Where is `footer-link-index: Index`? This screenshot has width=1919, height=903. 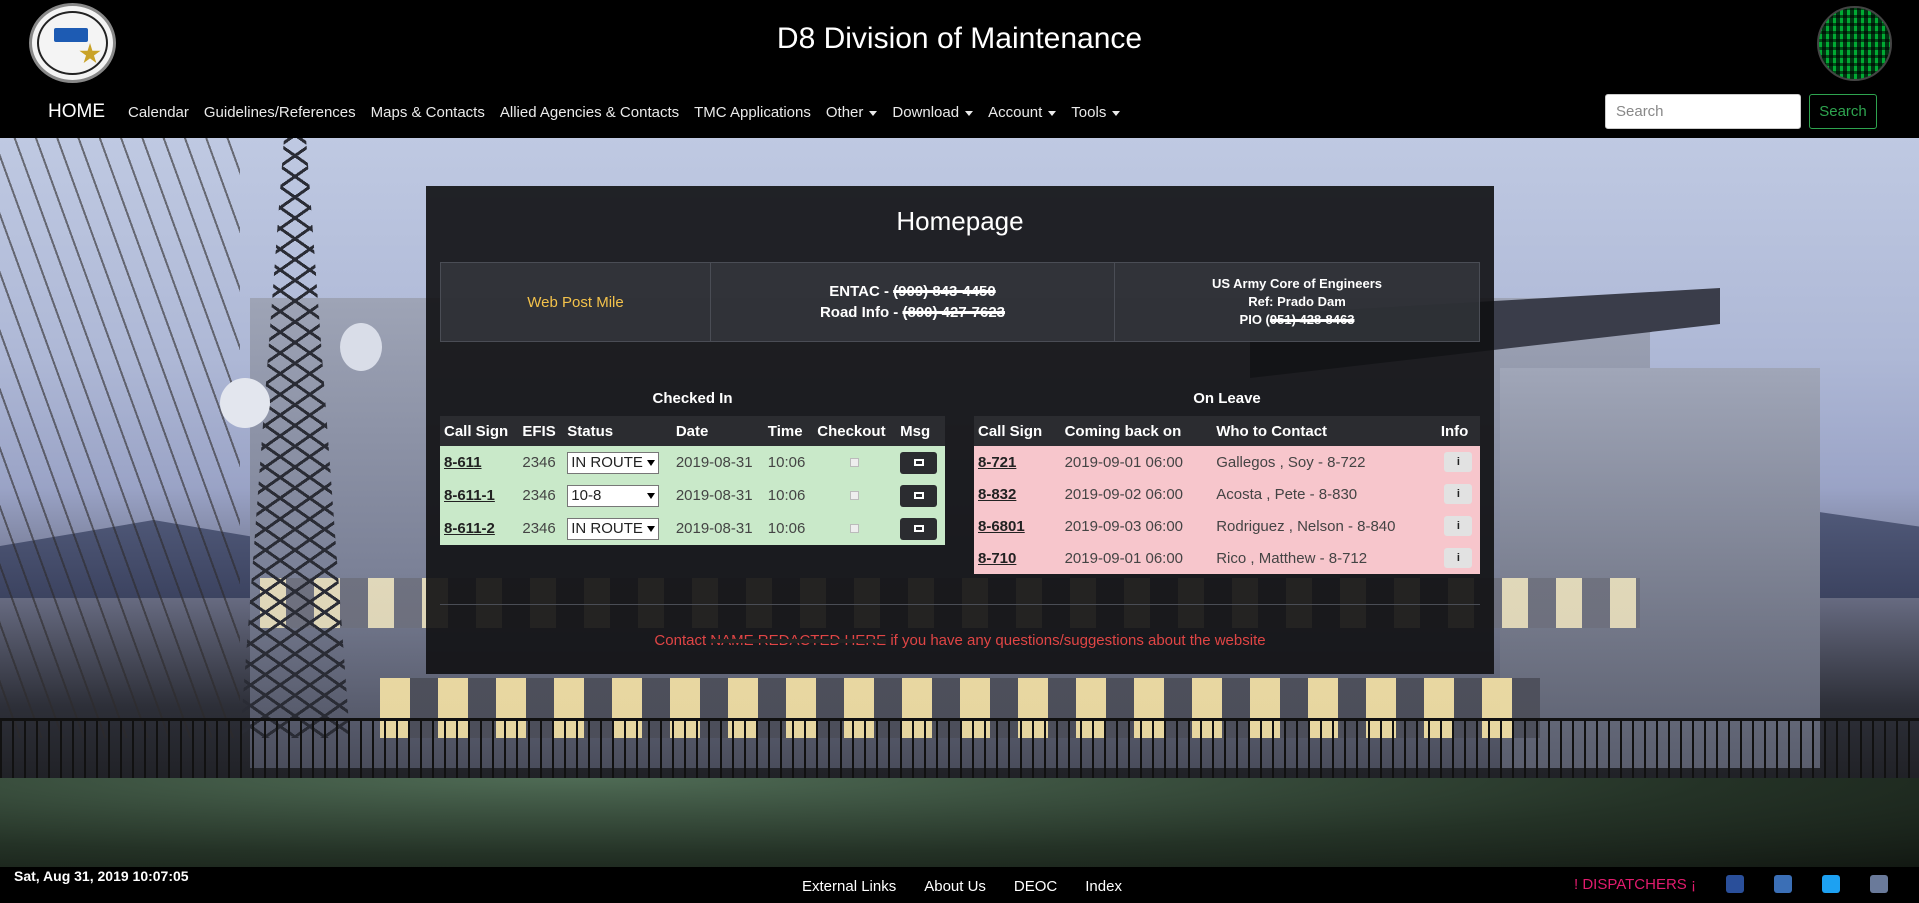 footer-link-index: Index is located at coordinates (1103, 886).